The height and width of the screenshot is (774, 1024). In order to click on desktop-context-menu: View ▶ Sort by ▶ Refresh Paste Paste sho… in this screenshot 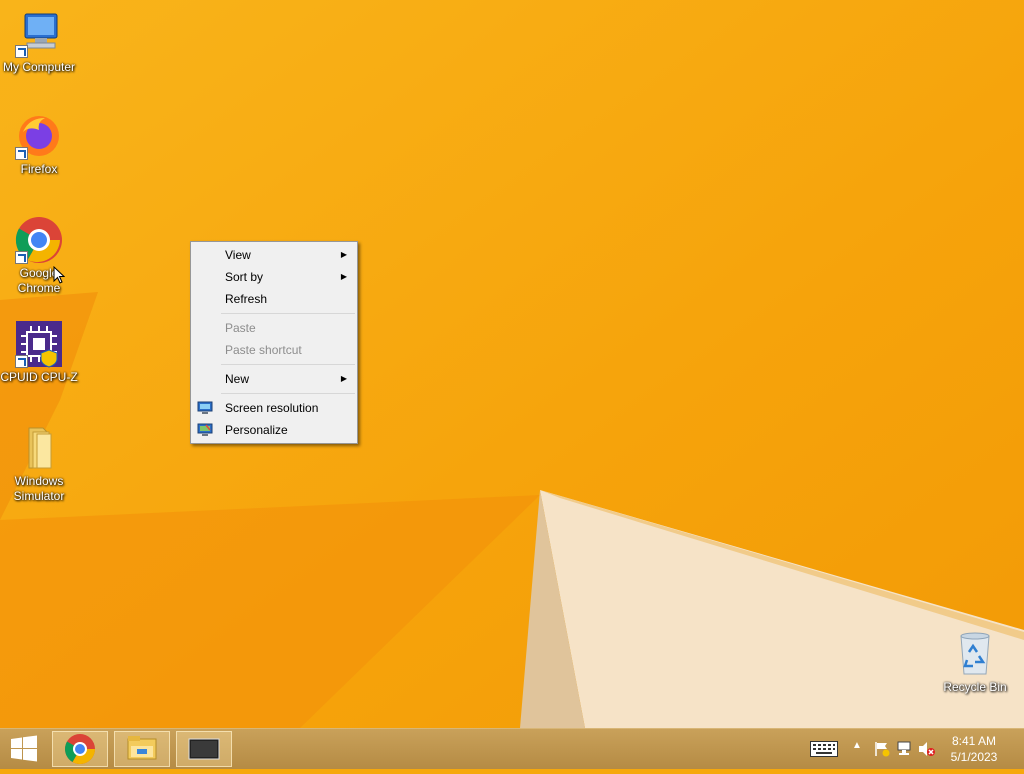, I will do `click(274, 342)`.